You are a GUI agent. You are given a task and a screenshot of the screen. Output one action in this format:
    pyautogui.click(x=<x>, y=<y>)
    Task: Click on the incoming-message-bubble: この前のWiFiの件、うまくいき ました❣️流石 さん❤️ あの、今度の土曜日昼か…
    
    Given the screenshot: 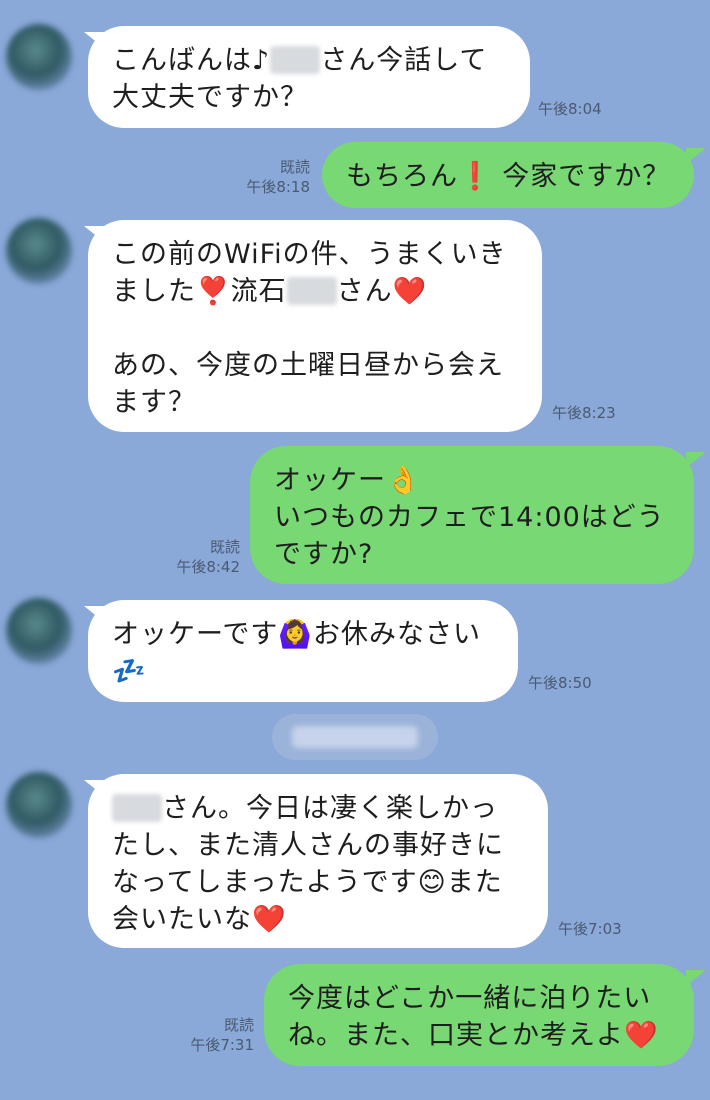 What is the action you would take?
    pyautogui.click(x=315, y=326)
    